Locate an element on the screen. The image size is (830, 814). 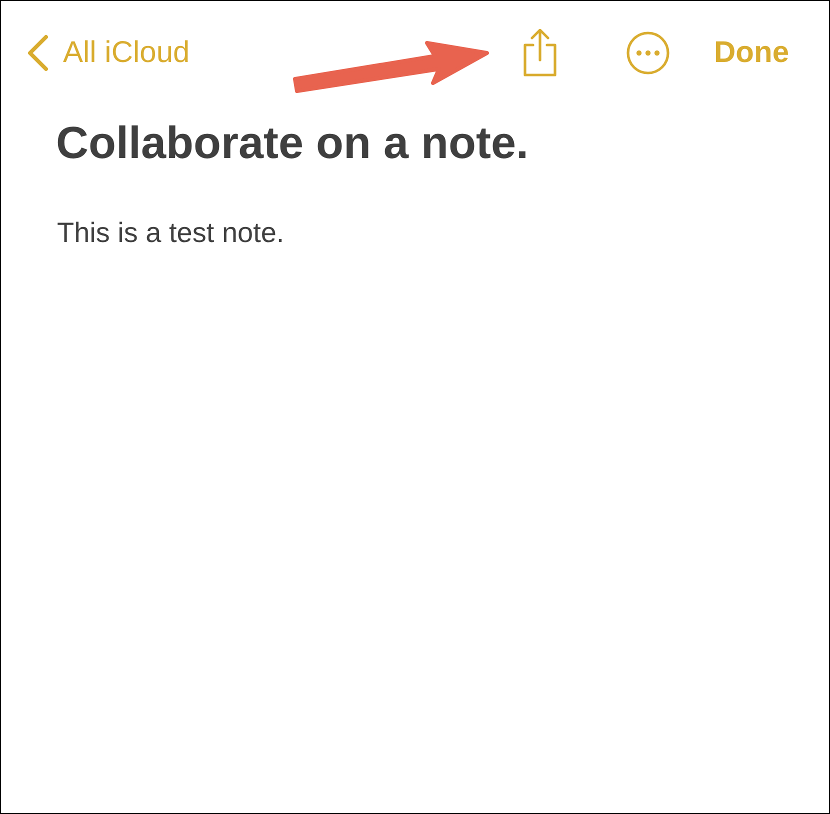
chevron-left-icon is located at coordinates (38, 53).